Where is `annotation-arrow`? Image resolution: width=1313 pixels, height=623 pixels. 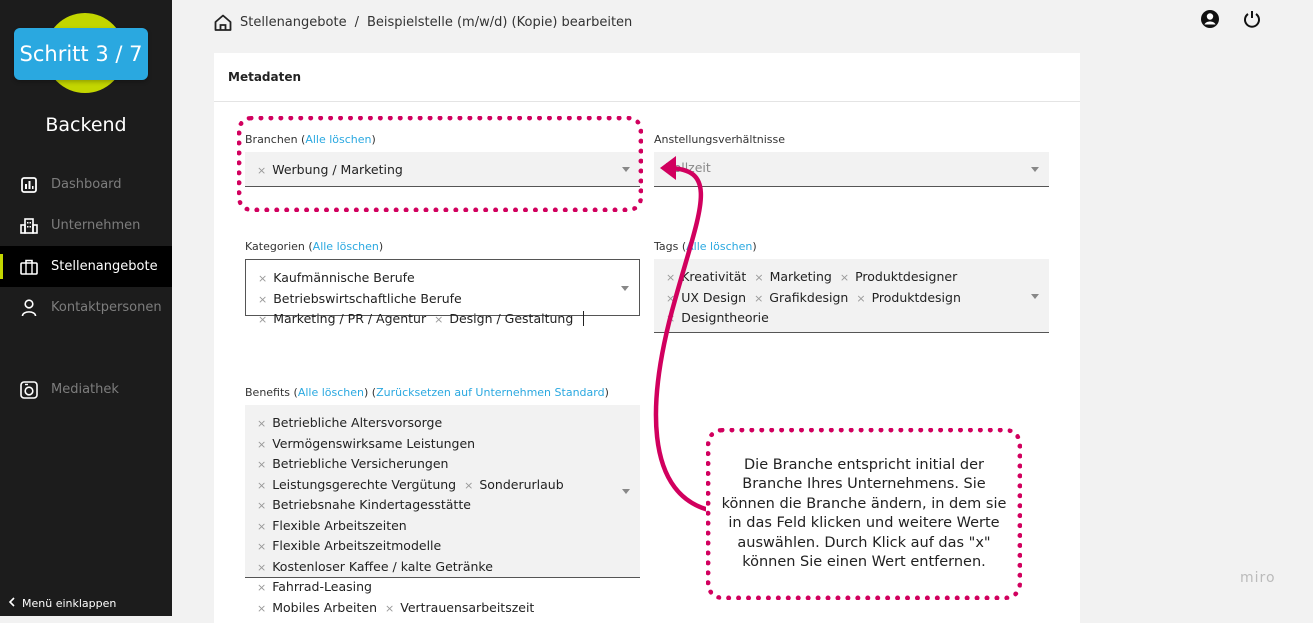 annotation-arrow is located at coordinates (687, 335).